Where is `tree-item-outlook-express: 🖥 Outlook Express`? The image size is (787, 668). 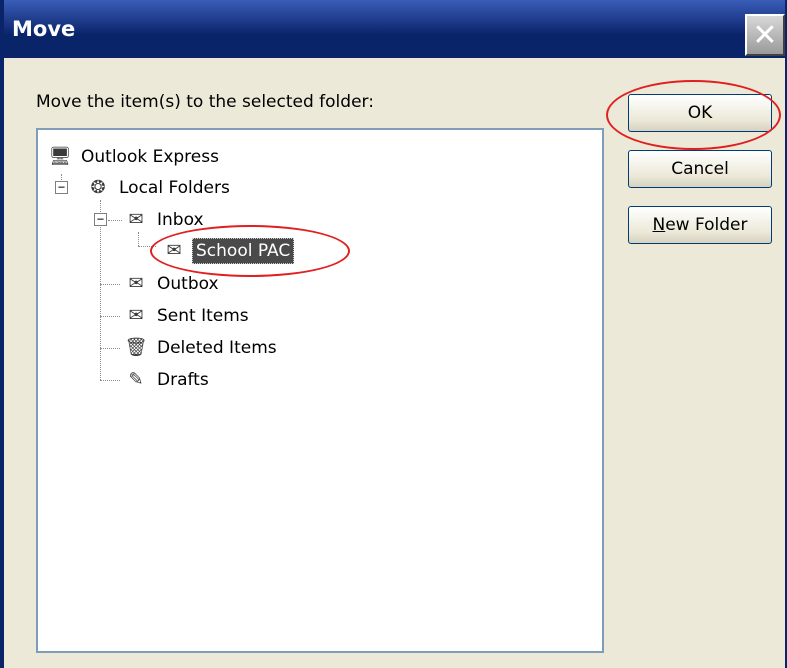
tree-item-outlook-express: 🖥 Outlook Express is located at coordinates (135, 157).